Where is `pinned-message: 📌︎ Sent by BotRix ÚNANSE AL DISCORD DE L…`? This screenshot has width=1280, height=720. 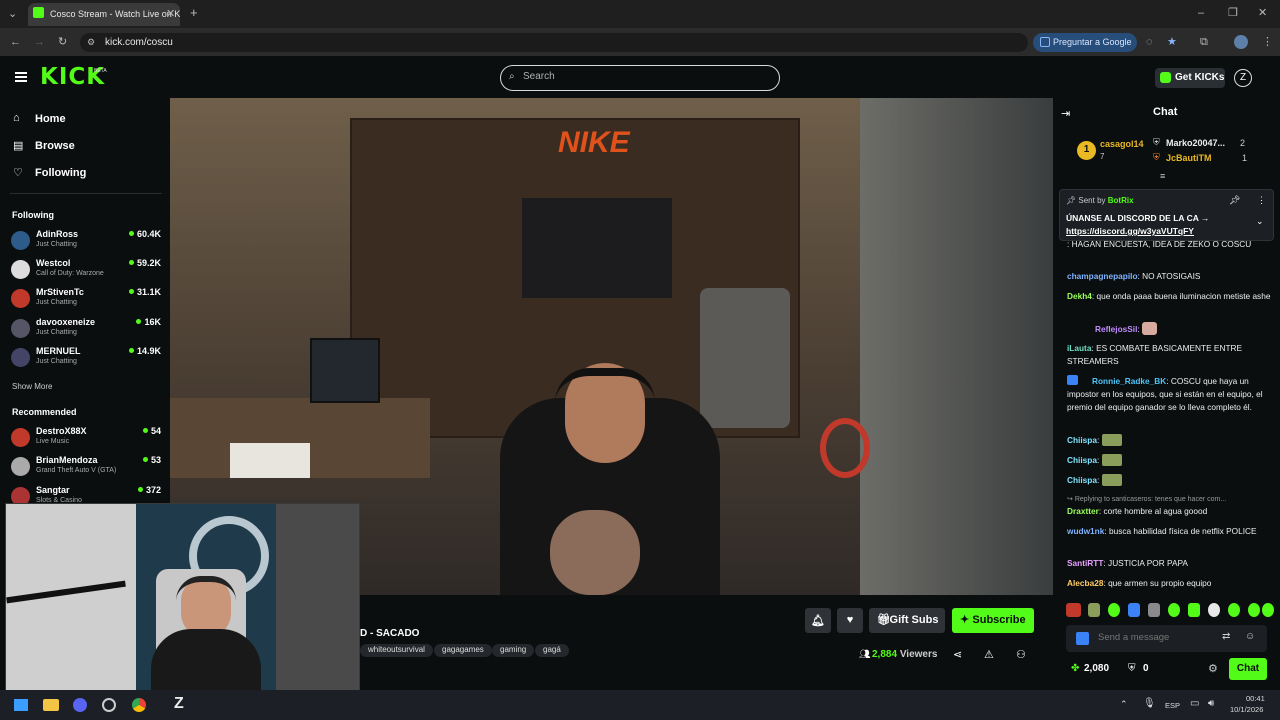
pinned-message: 📌︎ Sent by BotRix ÚNANSE AL DISCORD DE L… is located at coordinates (1166, 215).